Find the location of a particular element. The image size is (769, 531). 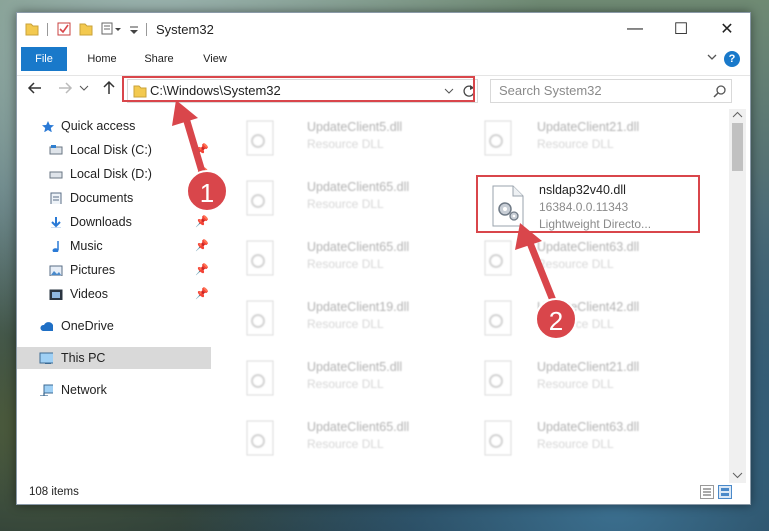

title-bar: System32 — ☐ ✕ is located at coordinates (383, 29).